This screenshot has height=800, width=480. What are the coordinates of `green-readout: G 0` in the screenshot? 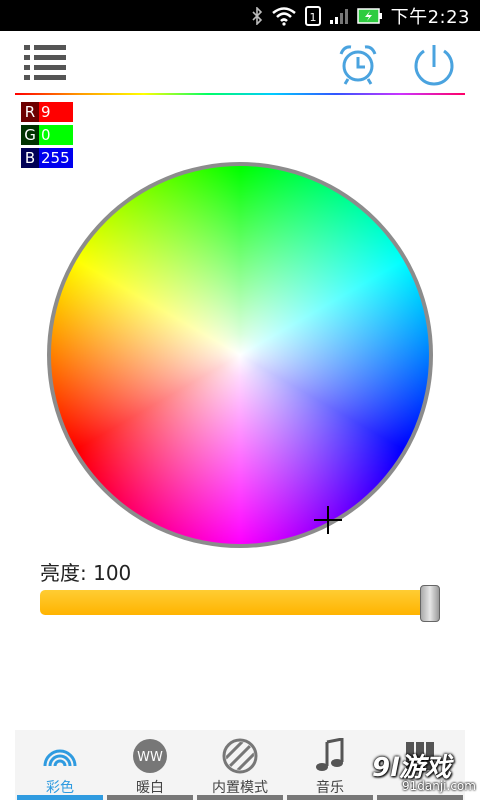 It's located at (47, 135).